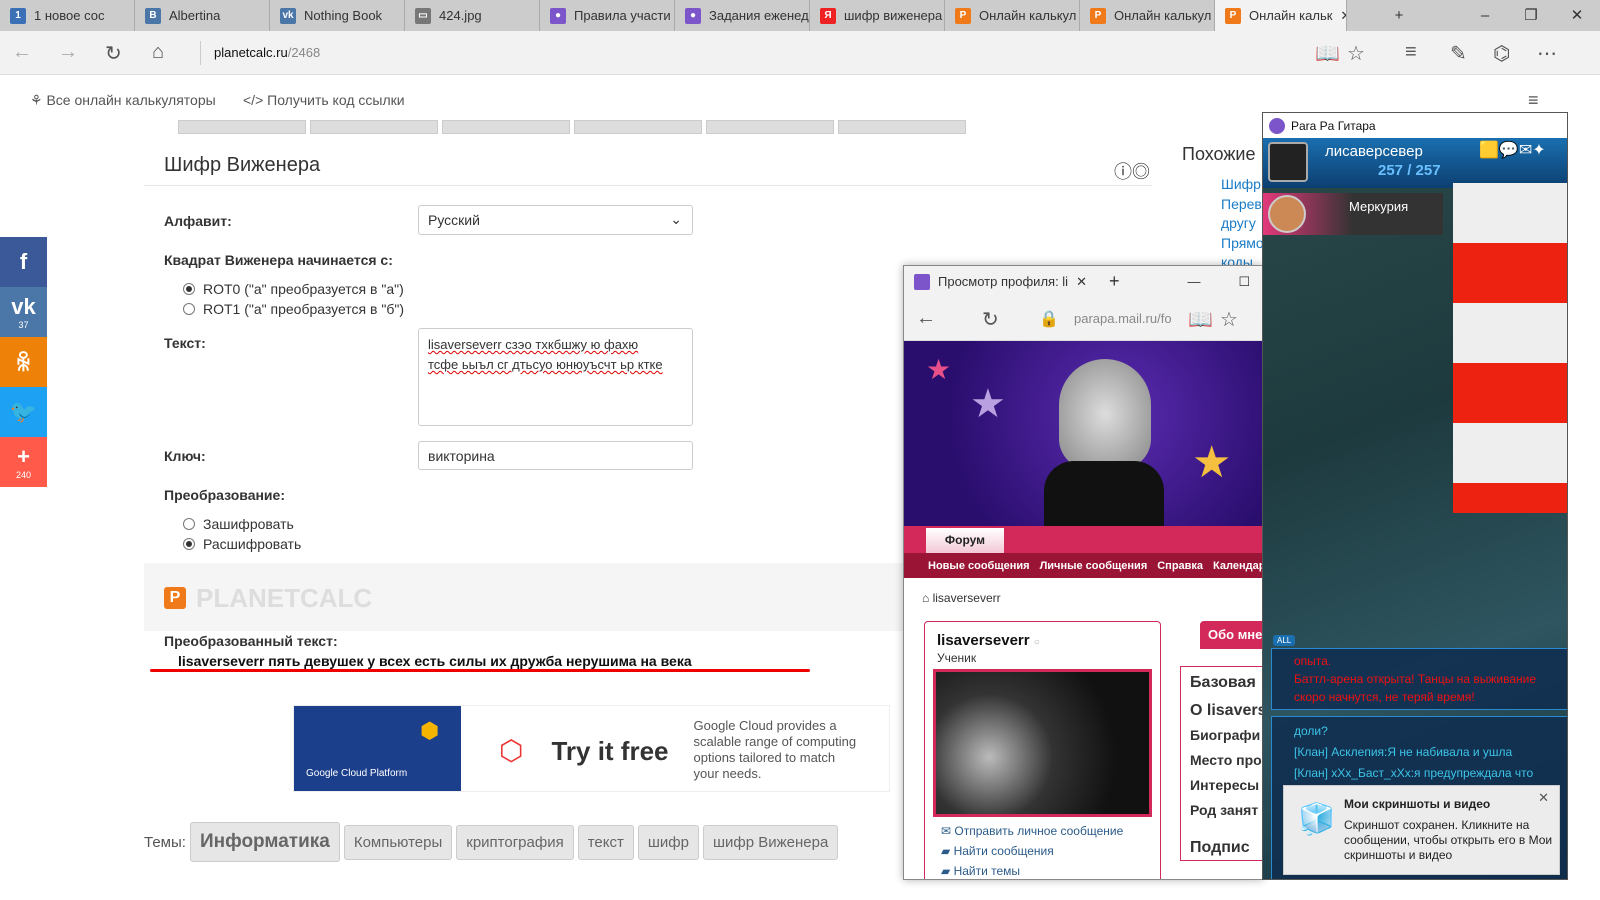 The height and width of the screenshot is (900, 1600). What do you see at coordinates (423, 15) in the screenshot?
I see `tab-favicon-icon: ▭` at bounding box center [423, 15].